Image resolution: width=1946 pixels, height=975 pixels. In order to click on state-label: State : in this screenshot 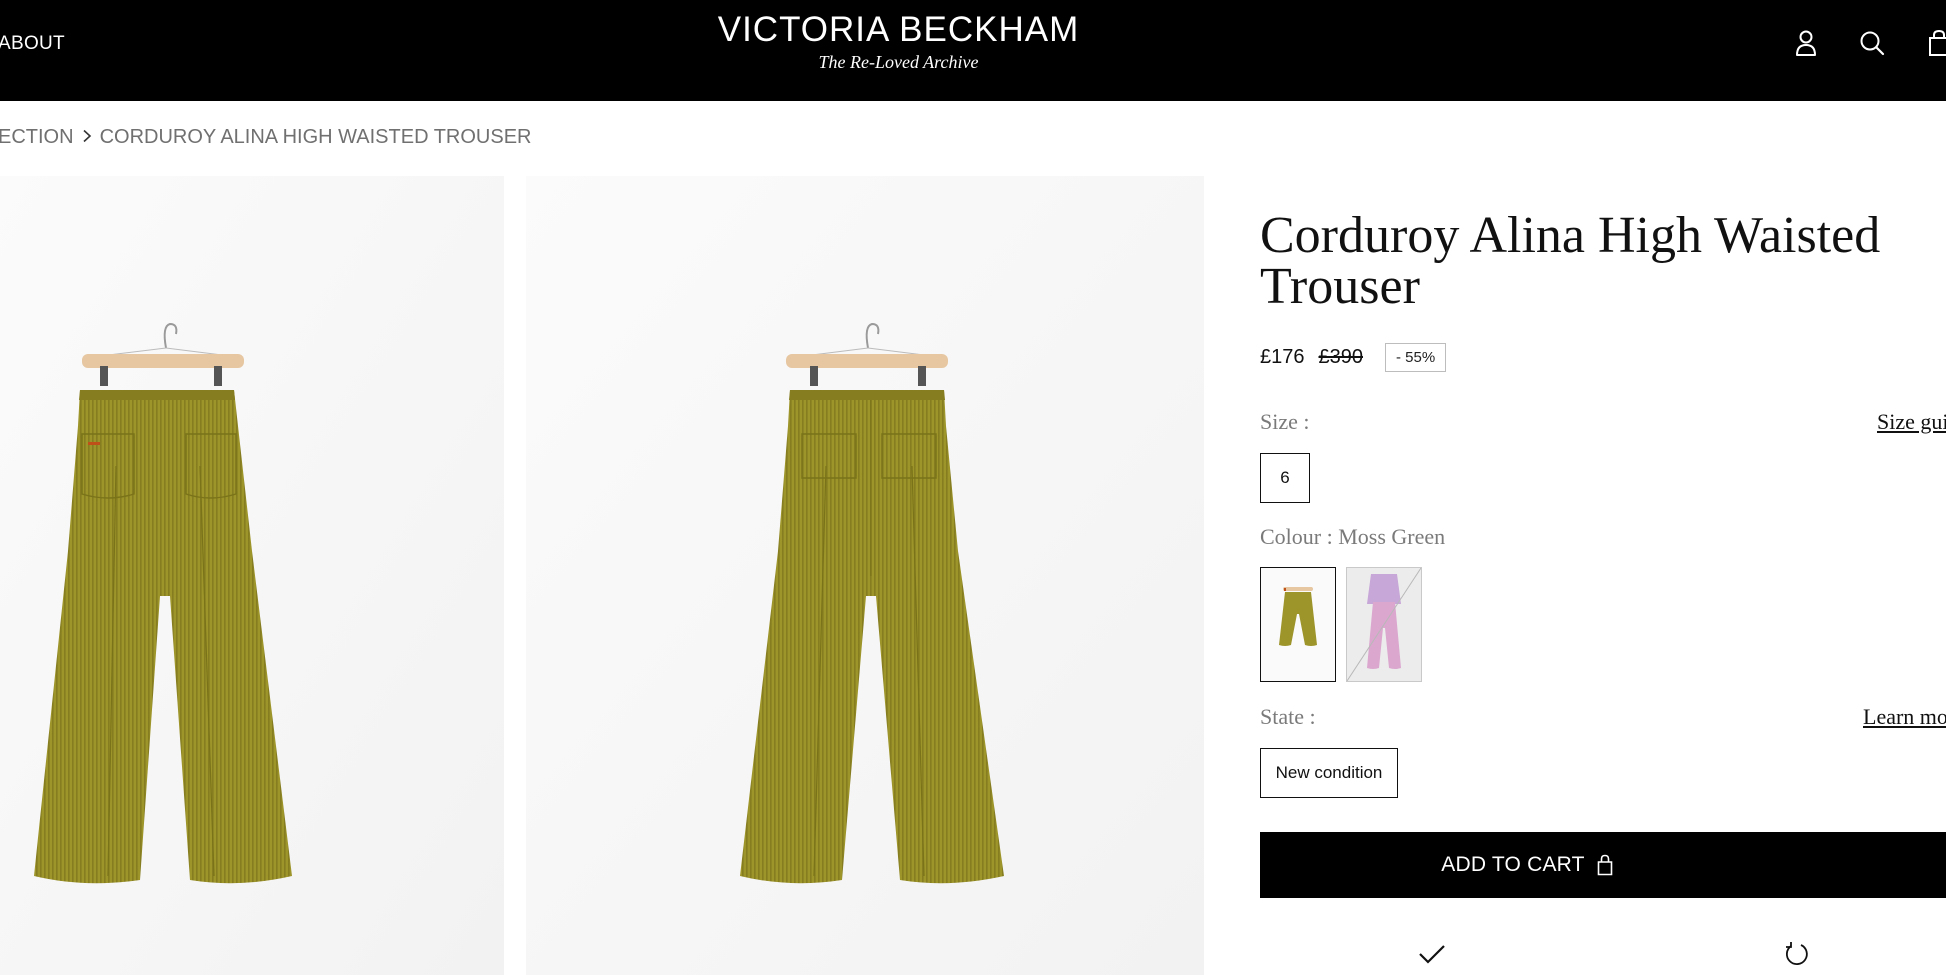, I will do `click(1288, 716)`.